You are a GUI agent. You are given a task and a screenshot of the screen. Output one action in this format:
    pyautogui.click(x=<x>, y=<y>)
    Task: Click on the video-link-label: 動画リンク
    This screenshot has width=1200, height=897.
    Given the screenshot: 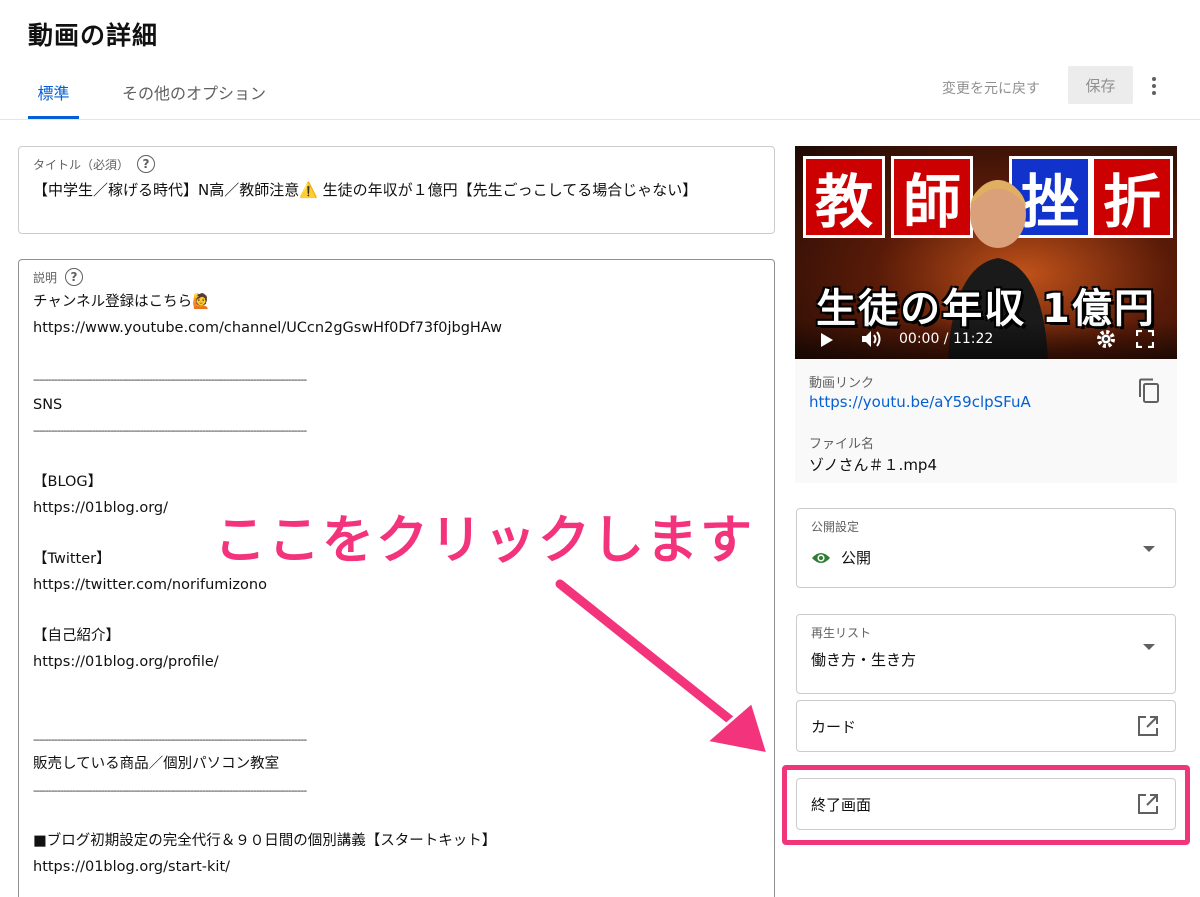 What is the action you would take?
    pyautogui.click(x=842, y=383)
    